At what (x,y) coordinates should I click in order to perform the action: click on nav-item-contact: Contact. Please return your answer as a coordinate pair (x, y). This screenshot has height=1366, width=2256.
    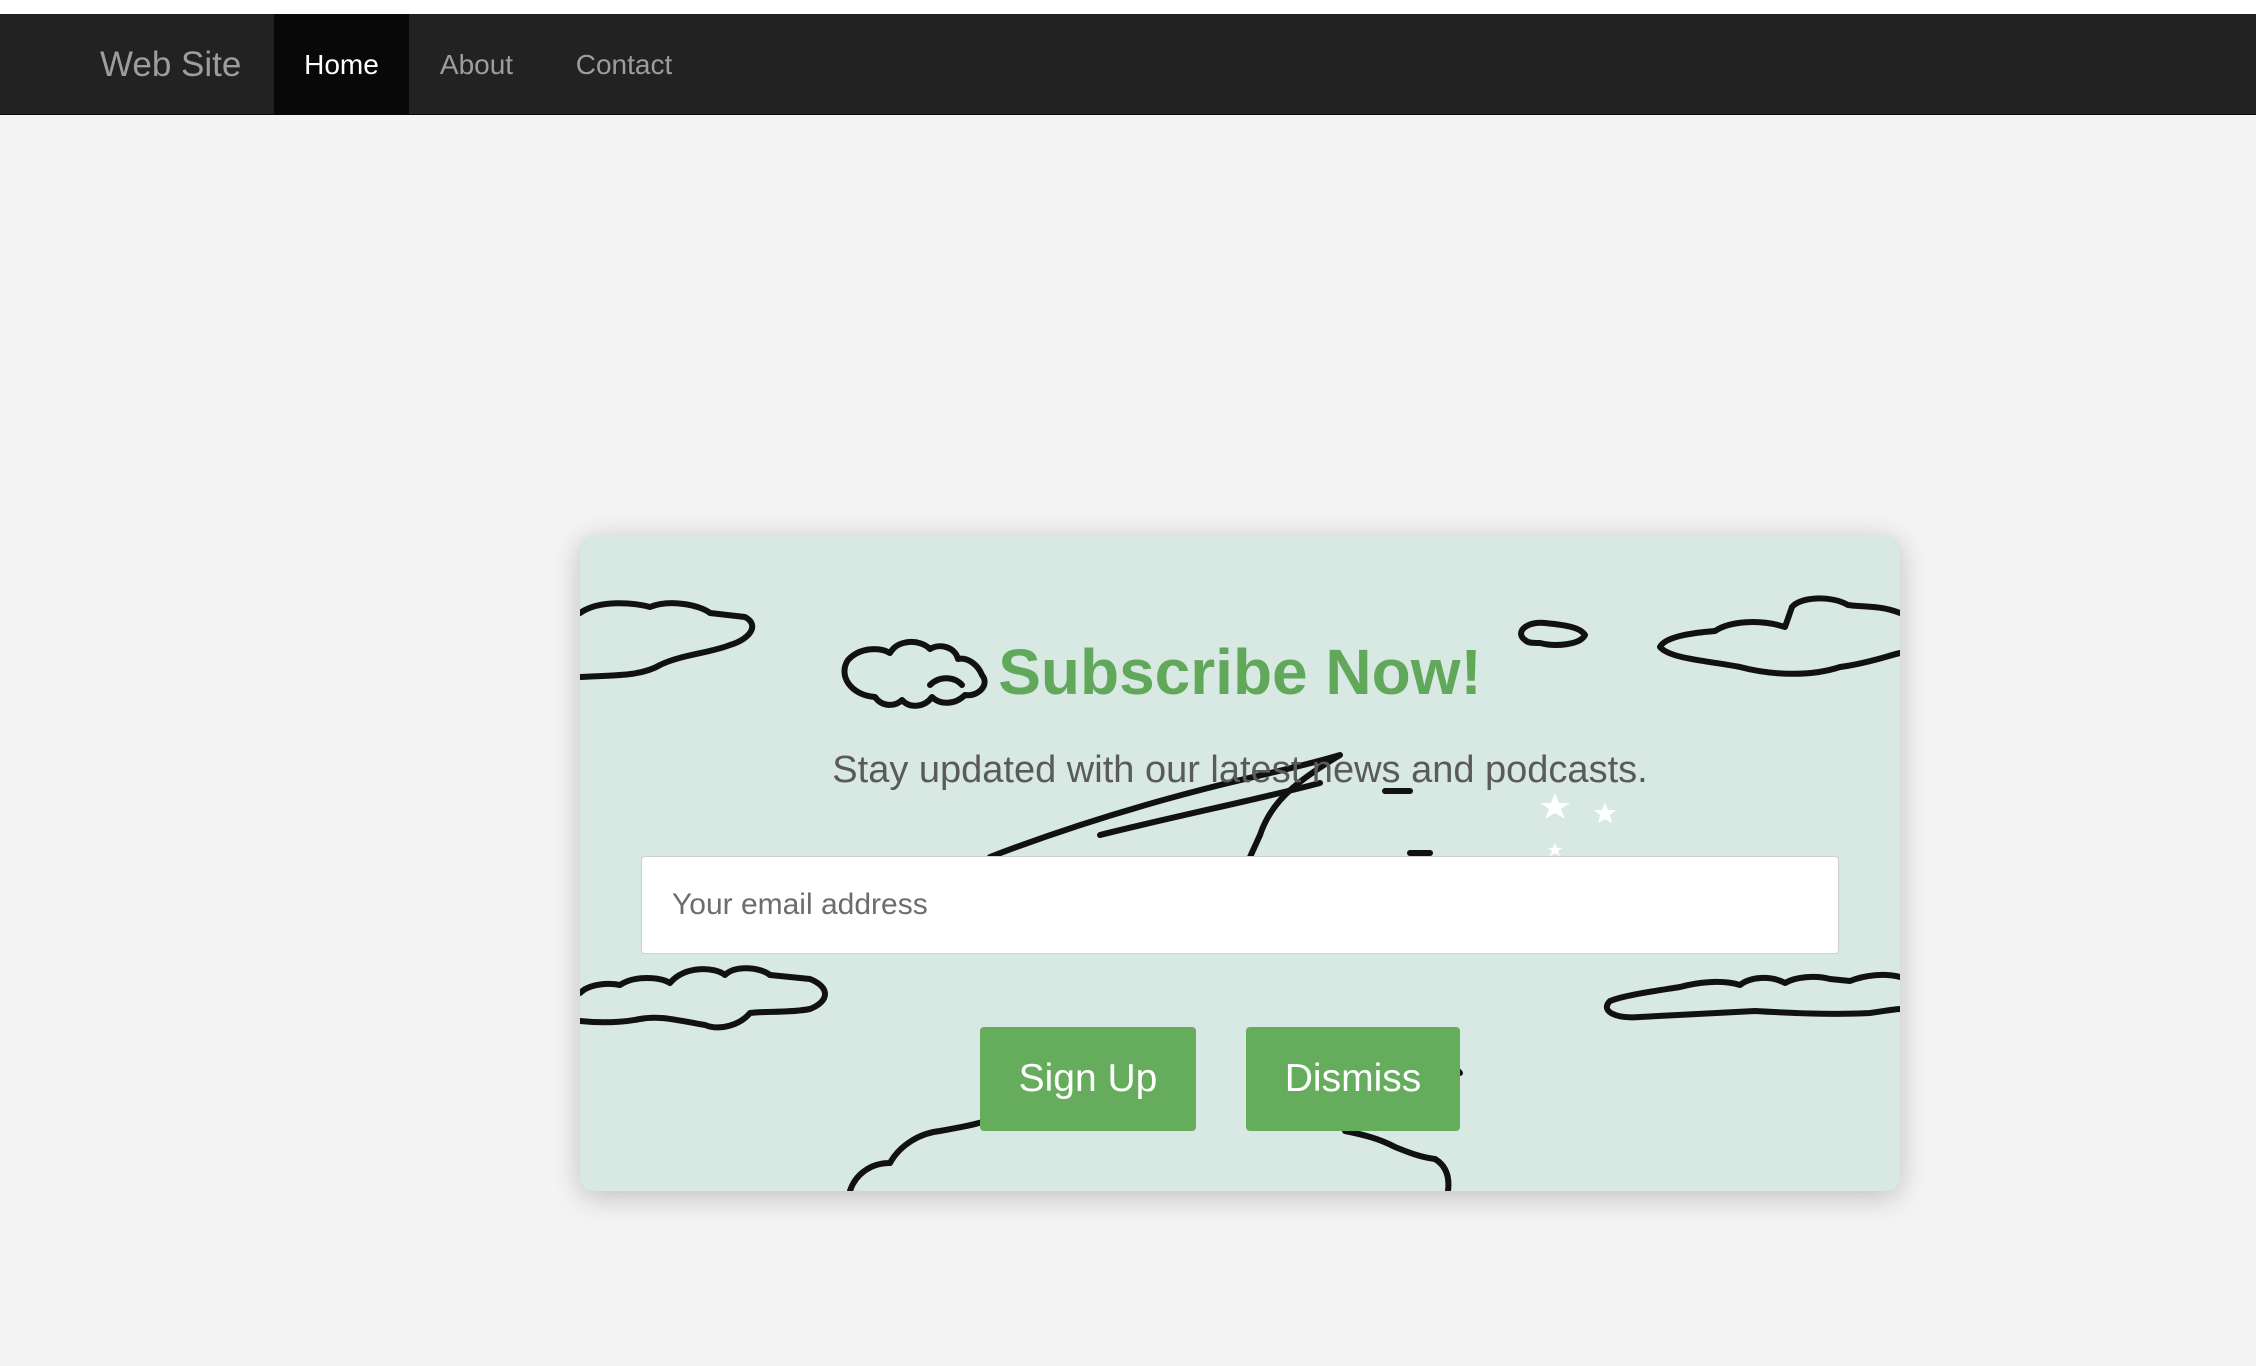
    Looking at the image, I should click on (624, 64).